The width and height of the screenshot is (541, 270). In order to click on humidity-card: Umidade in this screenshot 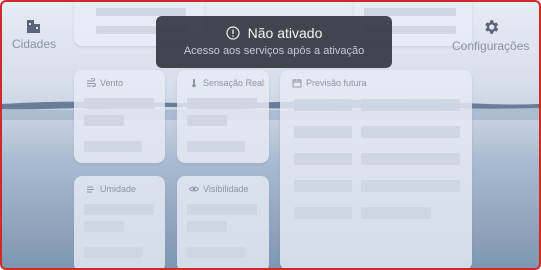, I will do `click(119, 222)`.